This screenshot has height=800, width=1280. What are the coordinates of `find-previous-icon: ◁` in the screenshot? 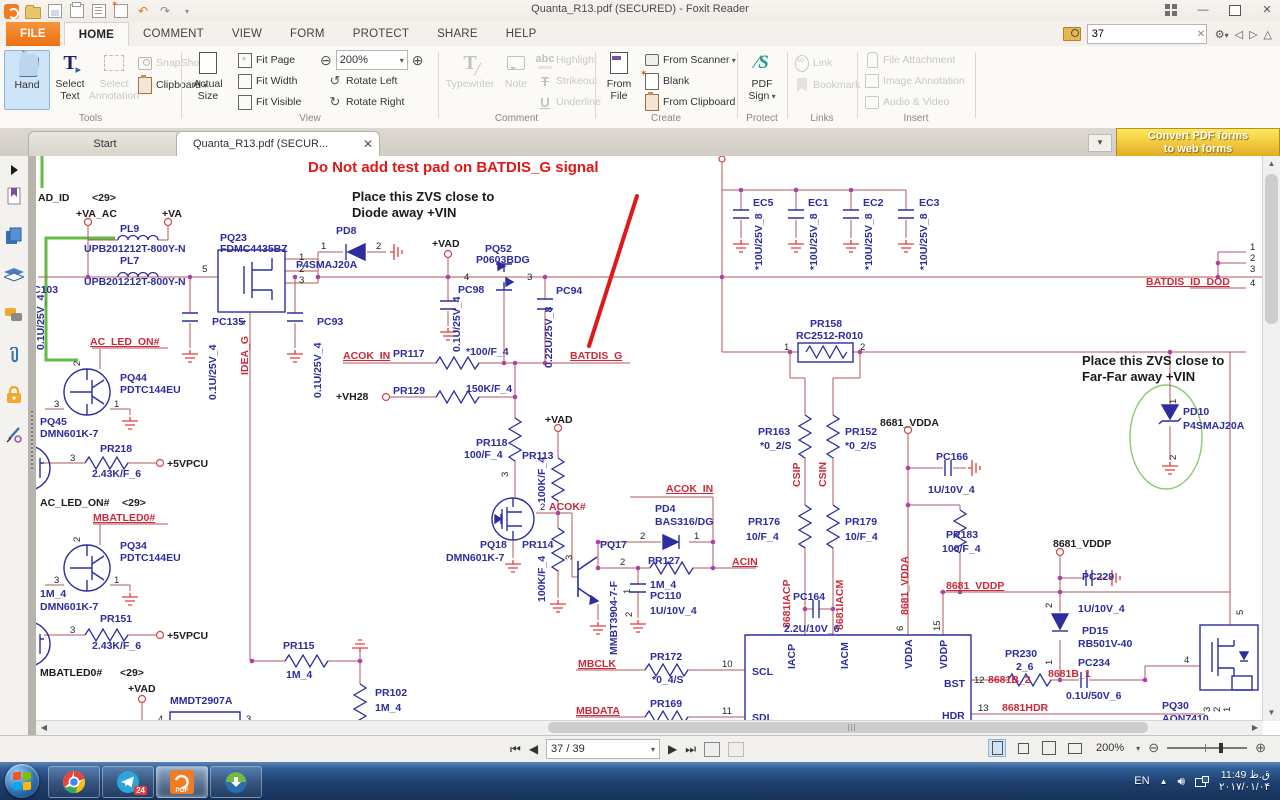 It's located at (1239, 34).